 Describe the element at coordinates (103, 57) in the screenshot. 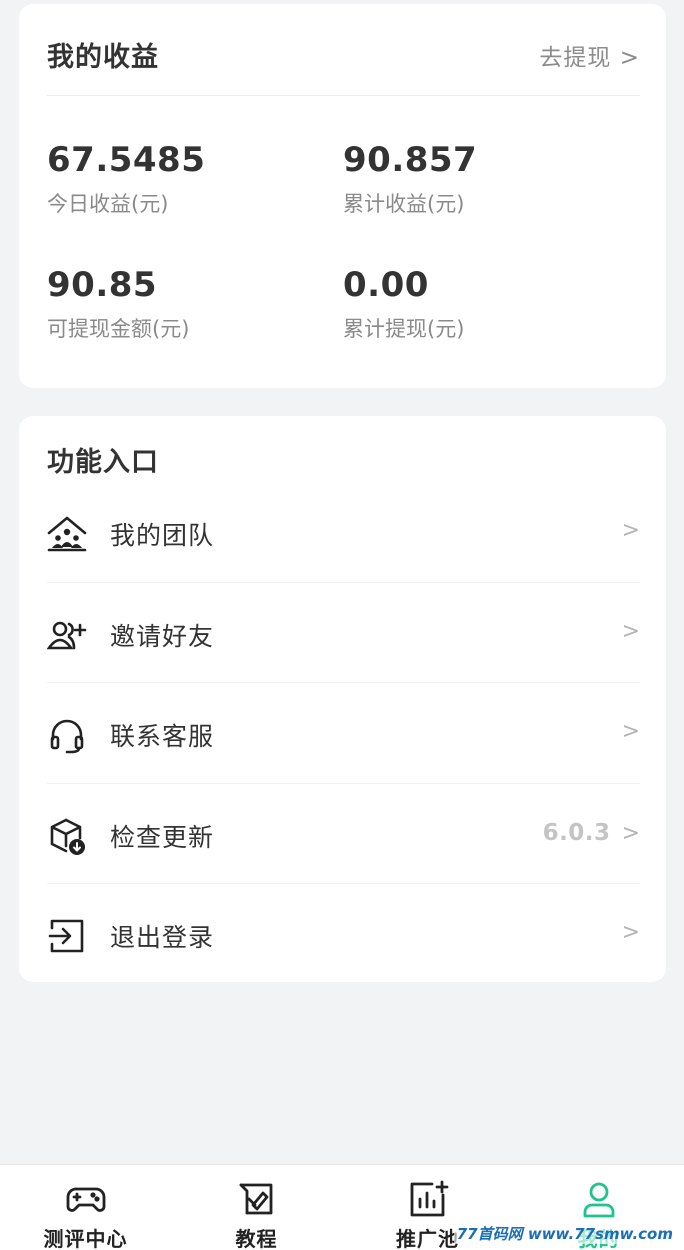

I see `earnings-title: 我的收益` at that location.